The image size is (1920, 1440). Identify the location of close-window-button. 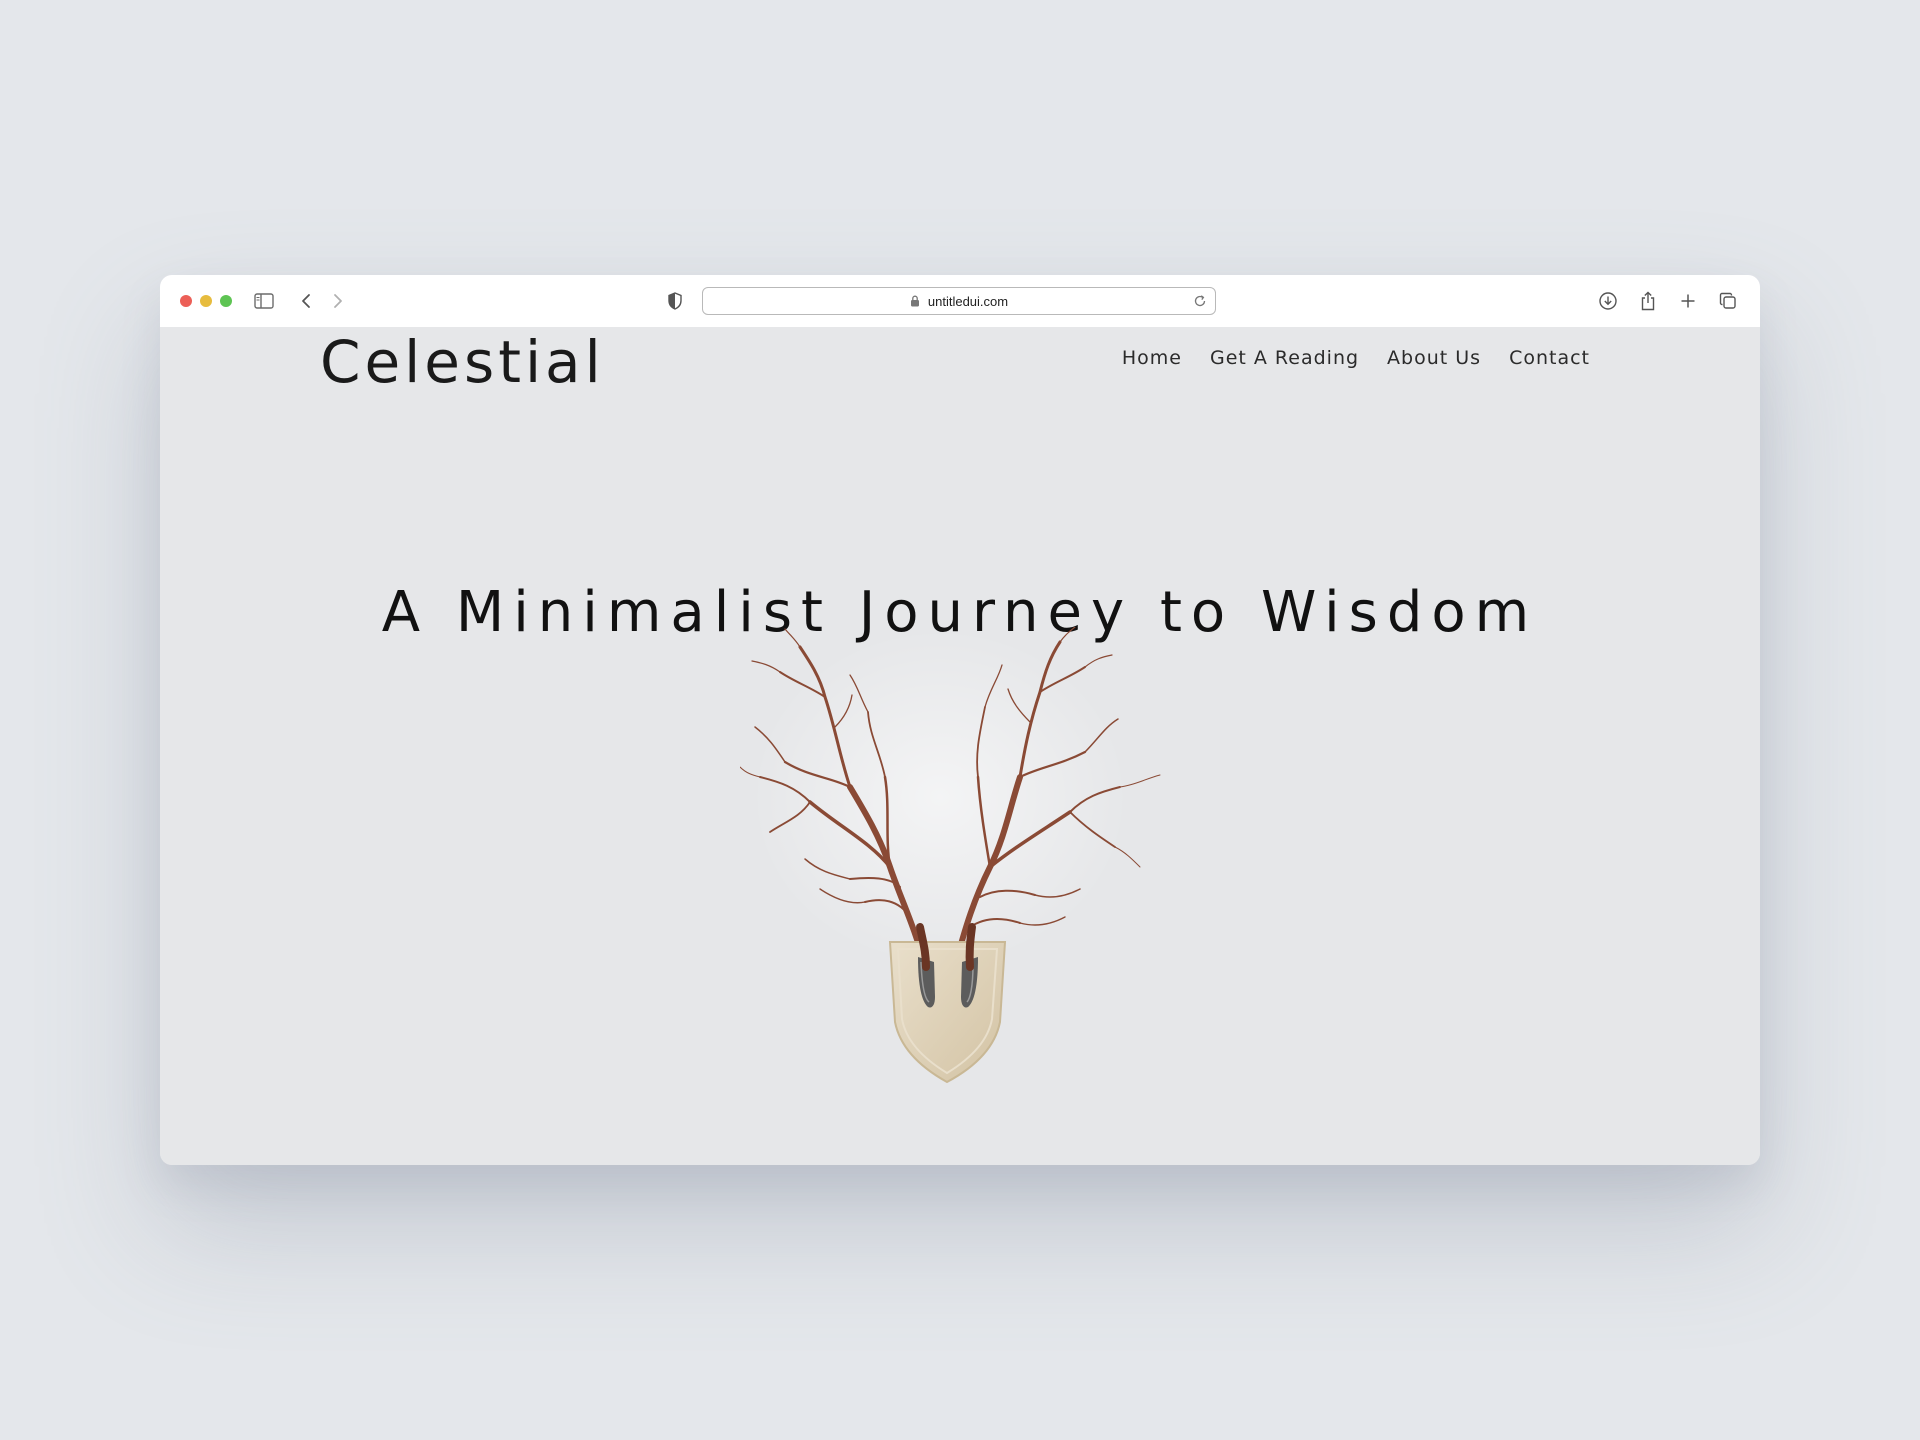
(186, 301).